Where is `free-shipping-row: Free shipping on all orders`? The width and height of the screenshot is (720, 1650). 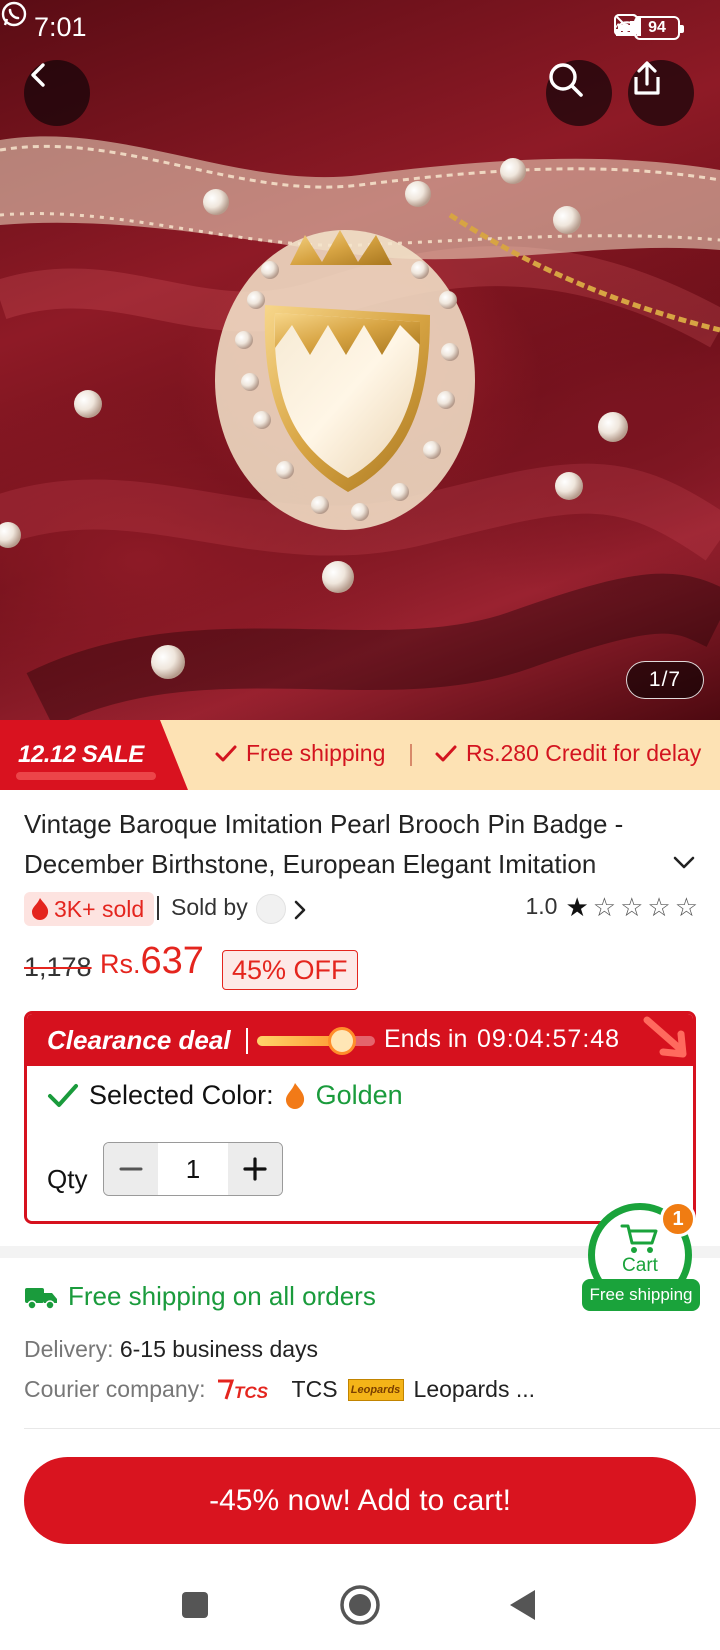 free-shipping-row: Free shipping on all orders is located at coordinates (200, 1296).